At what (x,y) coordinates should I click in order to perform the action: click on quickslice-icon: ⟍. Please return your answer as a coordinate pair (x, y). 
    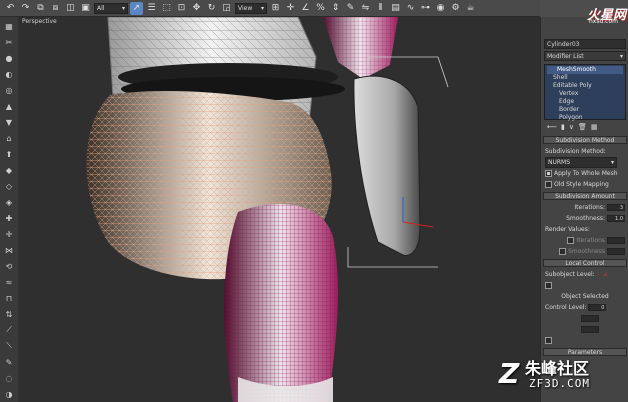
    Looking at the image, I should click on (9, 346).